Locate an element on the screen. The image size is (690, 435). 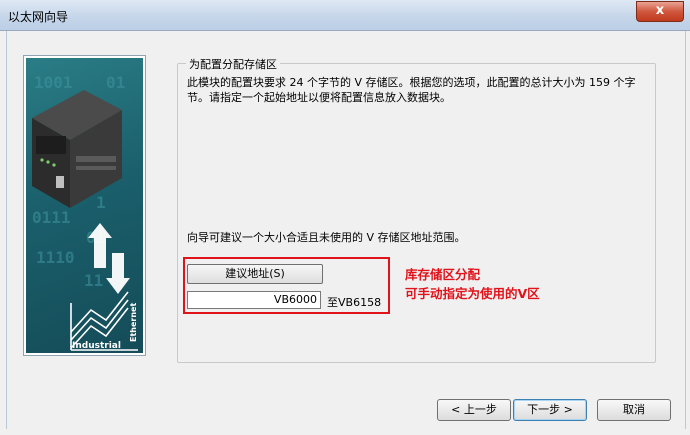
suggest-address-button: 建议地址(S) is located at coordinates (255, 274).